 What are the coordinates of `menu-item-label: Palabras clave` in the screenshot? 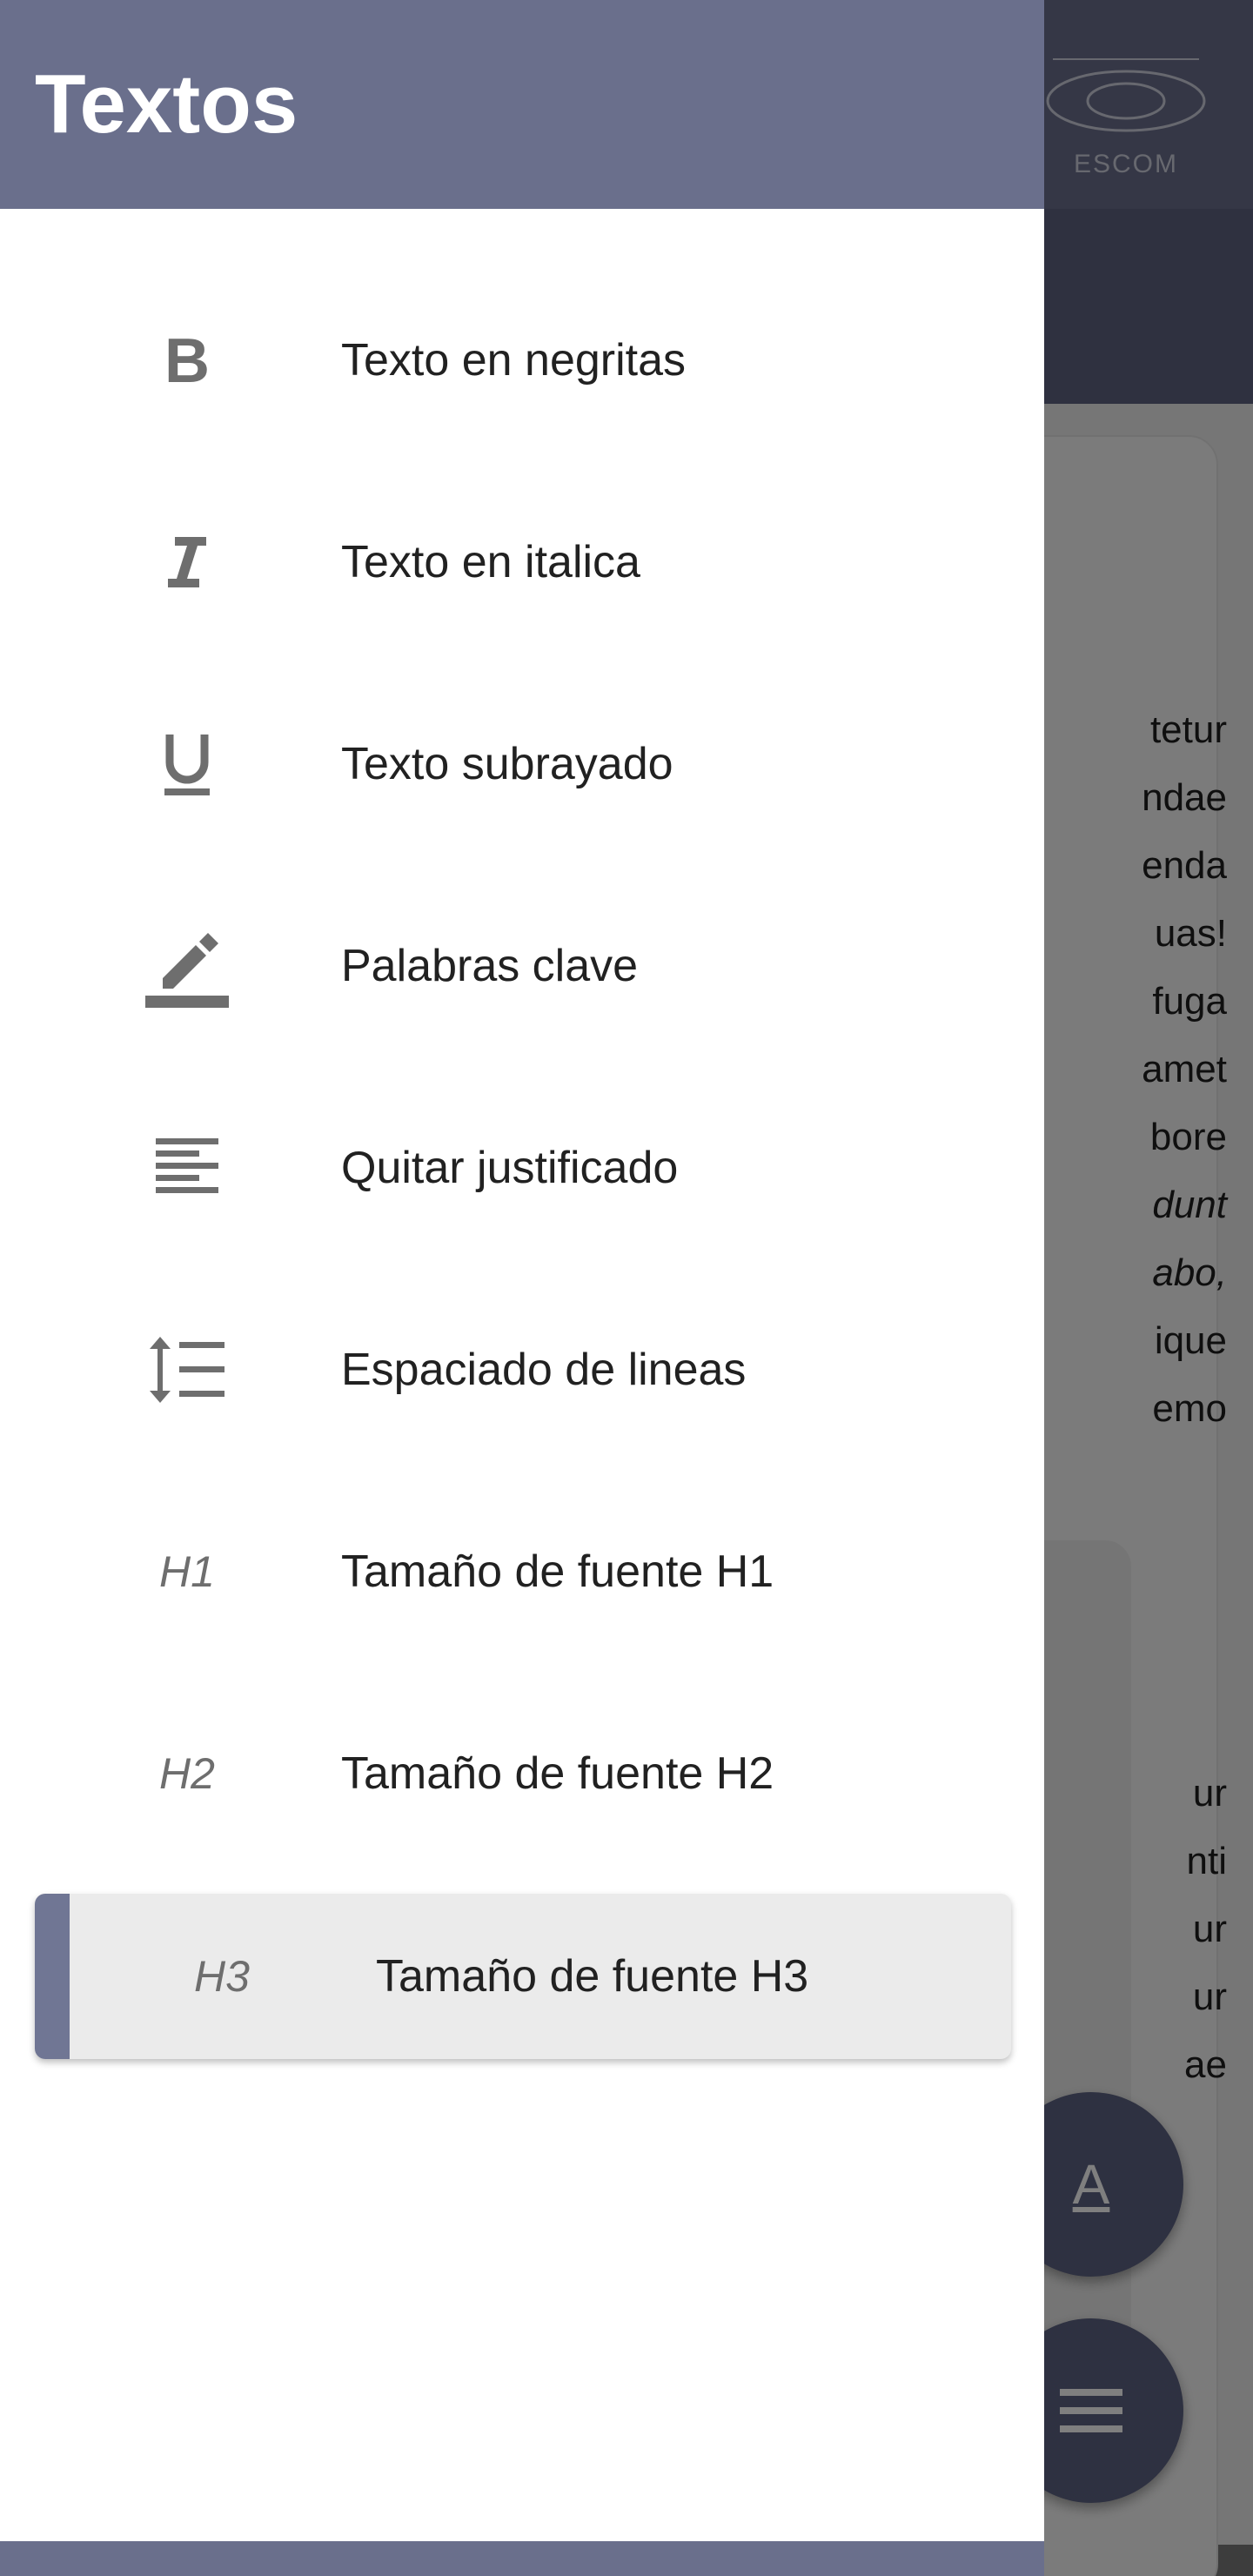 It's located at (490, 966).